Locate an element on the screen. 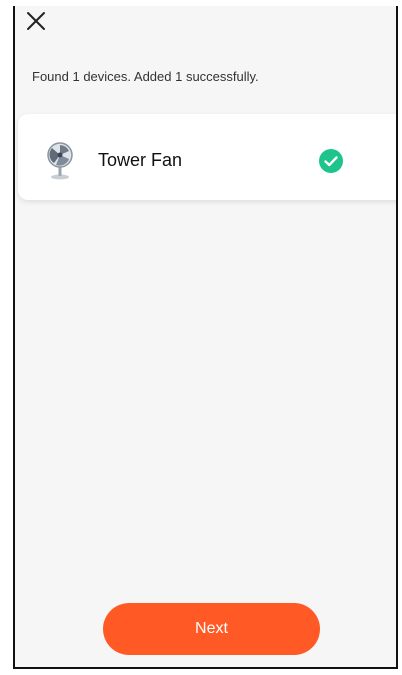 Image resolution: width=402 pixels, height=675 pixels. device-card: Tower Fan is located at coordinates (207, 157).